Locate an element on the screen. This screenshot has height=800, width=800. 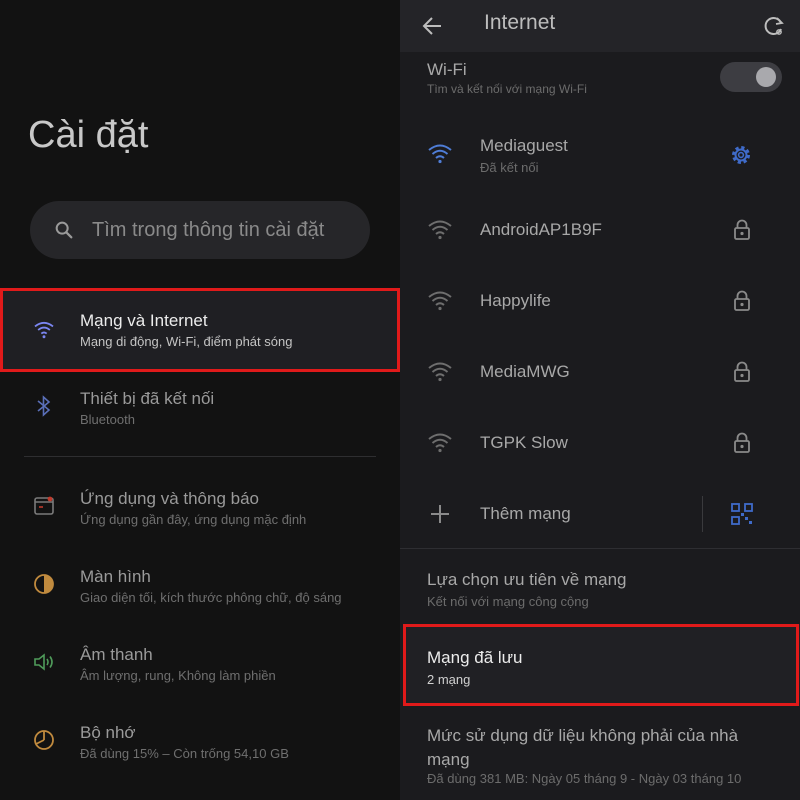
settings-item-sub: Đã dùng 15% – Còn trống 54,10 GB is located at coordinates (184, 753).